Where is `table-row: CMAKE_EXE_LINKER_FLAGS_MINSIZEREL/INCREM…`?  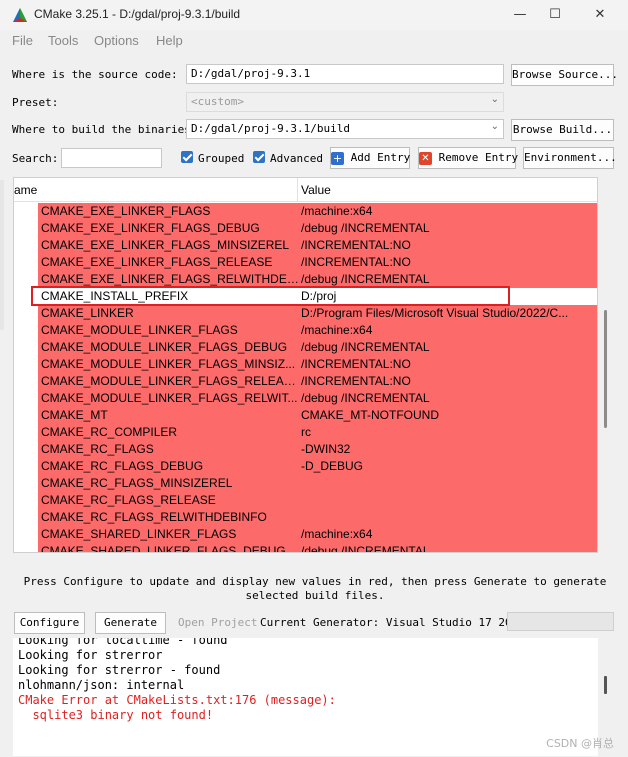 table-row: CMAKE_EXE_LINKER_FLAGS_MINSIZEREL/INCREM… is located at coordinates (305, 245).